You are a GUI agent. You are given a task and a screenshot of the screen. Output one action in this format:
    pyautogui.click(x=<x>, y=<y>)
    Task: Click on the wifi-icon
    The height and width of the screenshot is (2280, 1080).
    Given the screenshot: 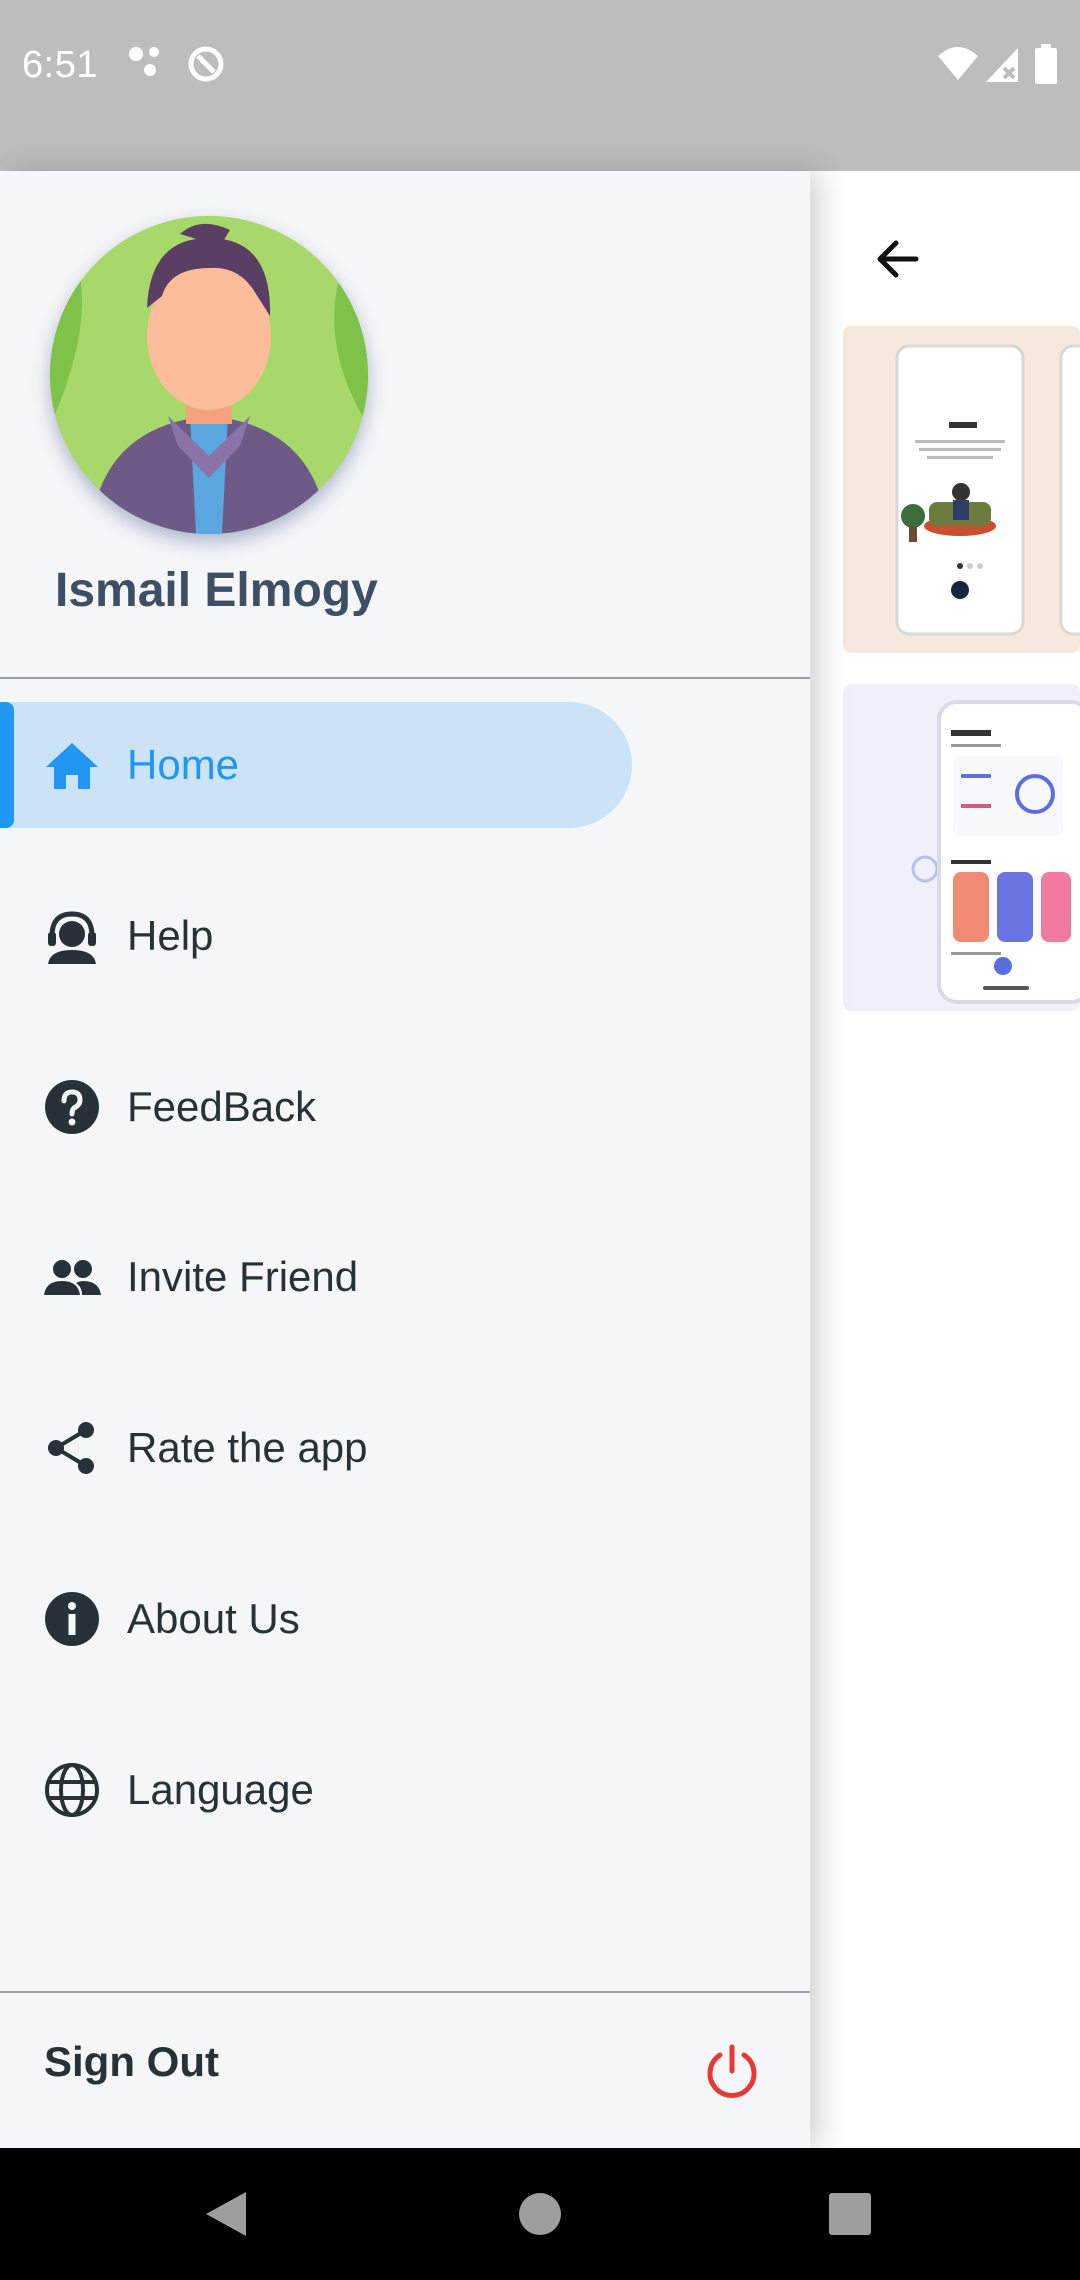 What is the action you would take?
    pyautogui.click(x=958, y=63)
    